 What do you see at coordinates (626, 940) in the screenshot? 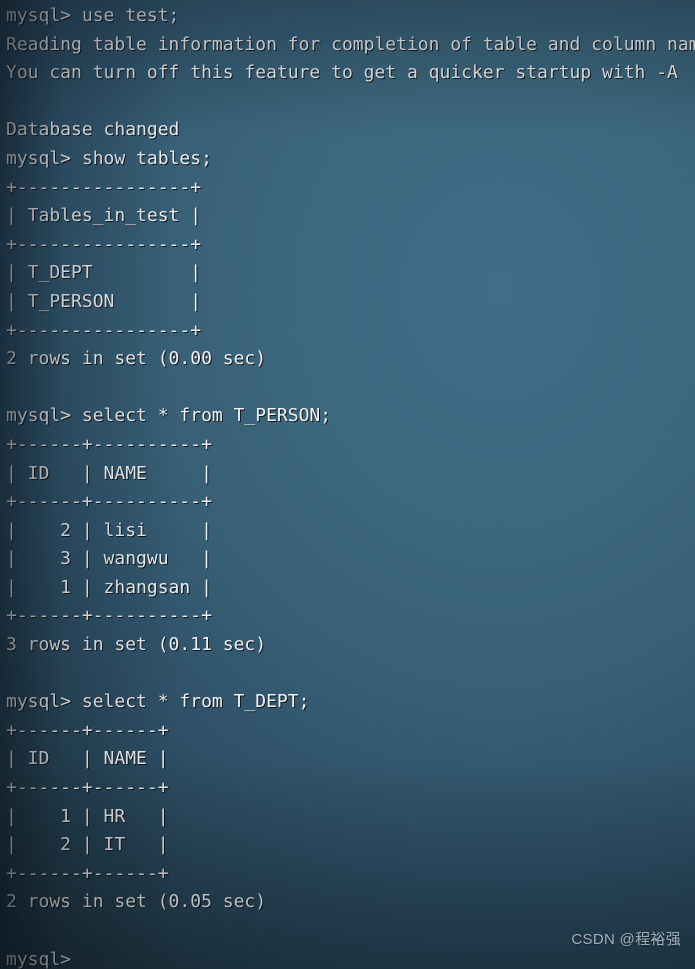
I see `watermark-label: CSDN @程裕强` at bounding box center [626, 940].